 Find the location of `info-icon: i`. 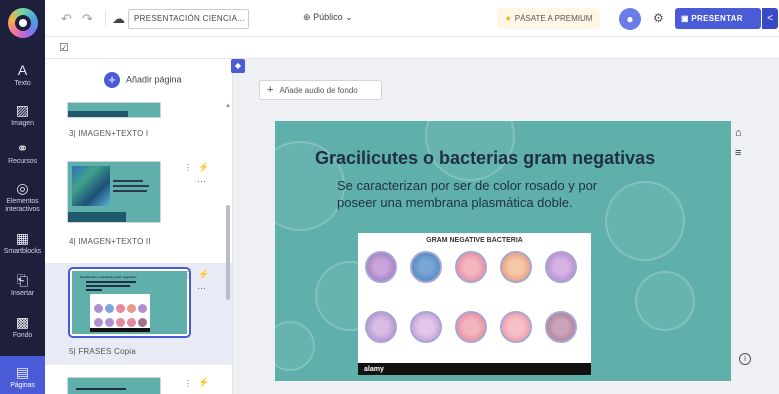

info-icon: i is located at coordinates (745, 359).